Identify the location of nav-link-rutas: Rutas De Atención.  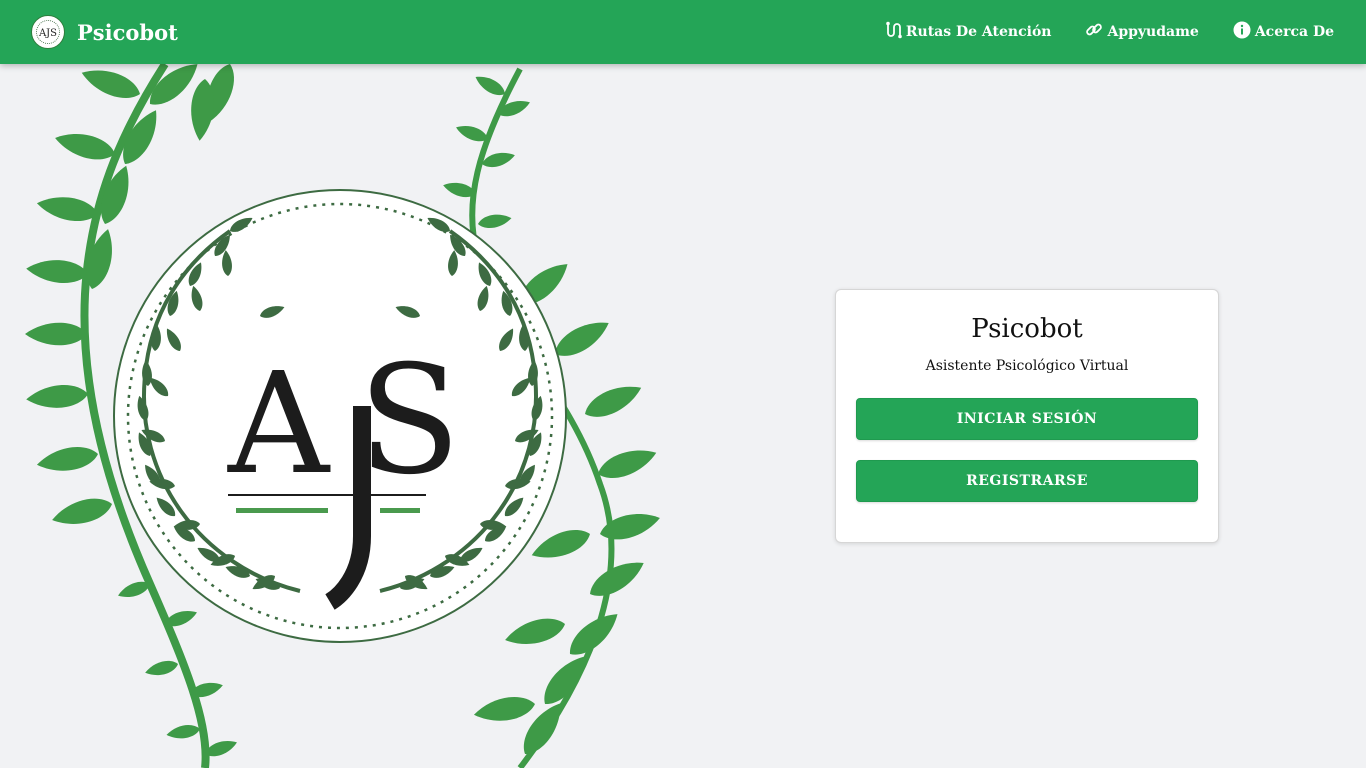
(968, 32).